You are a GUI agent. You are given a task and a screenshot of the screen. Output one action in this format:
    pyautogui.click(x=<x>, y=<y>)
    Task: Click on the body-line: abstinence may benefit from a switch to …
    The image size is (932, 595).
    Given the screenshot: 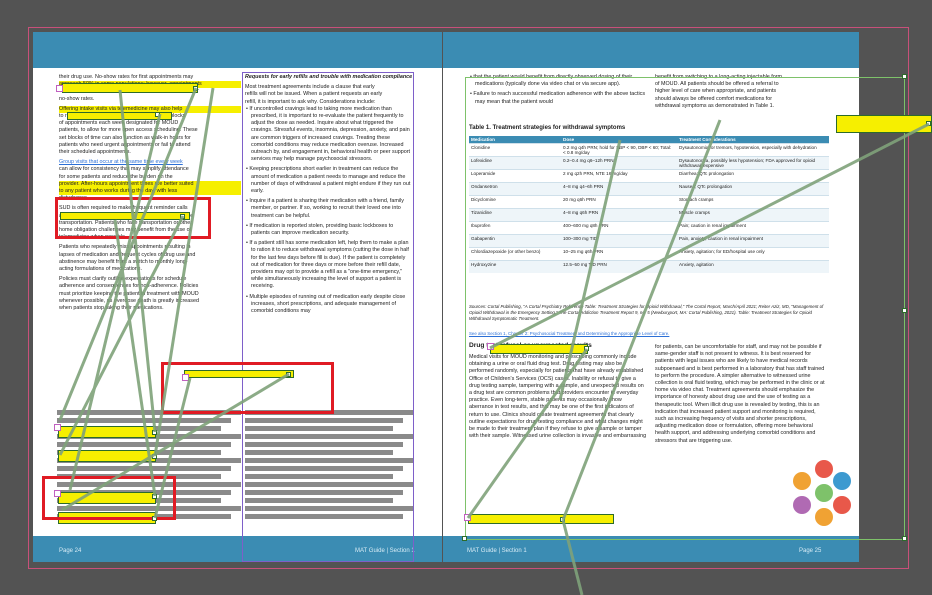 What is the action you would take?
    pyautogui.click(x=123, y=261)
    